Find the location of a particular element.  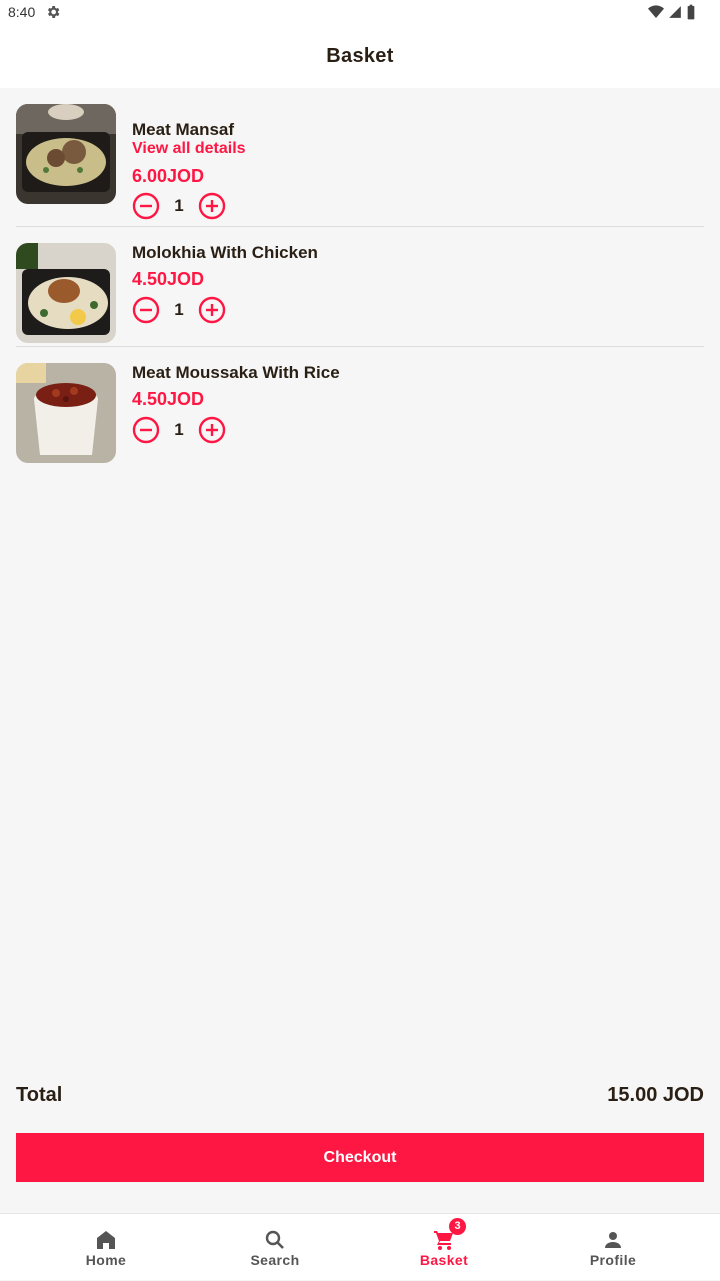

page-title: Basket is located at coordinates (360, 55).